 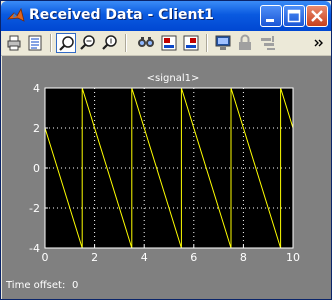 What do you see at coordinates (36, 168) in the screenshot?
I see `y-tick-label: 0` at bounding box center [36, 168].